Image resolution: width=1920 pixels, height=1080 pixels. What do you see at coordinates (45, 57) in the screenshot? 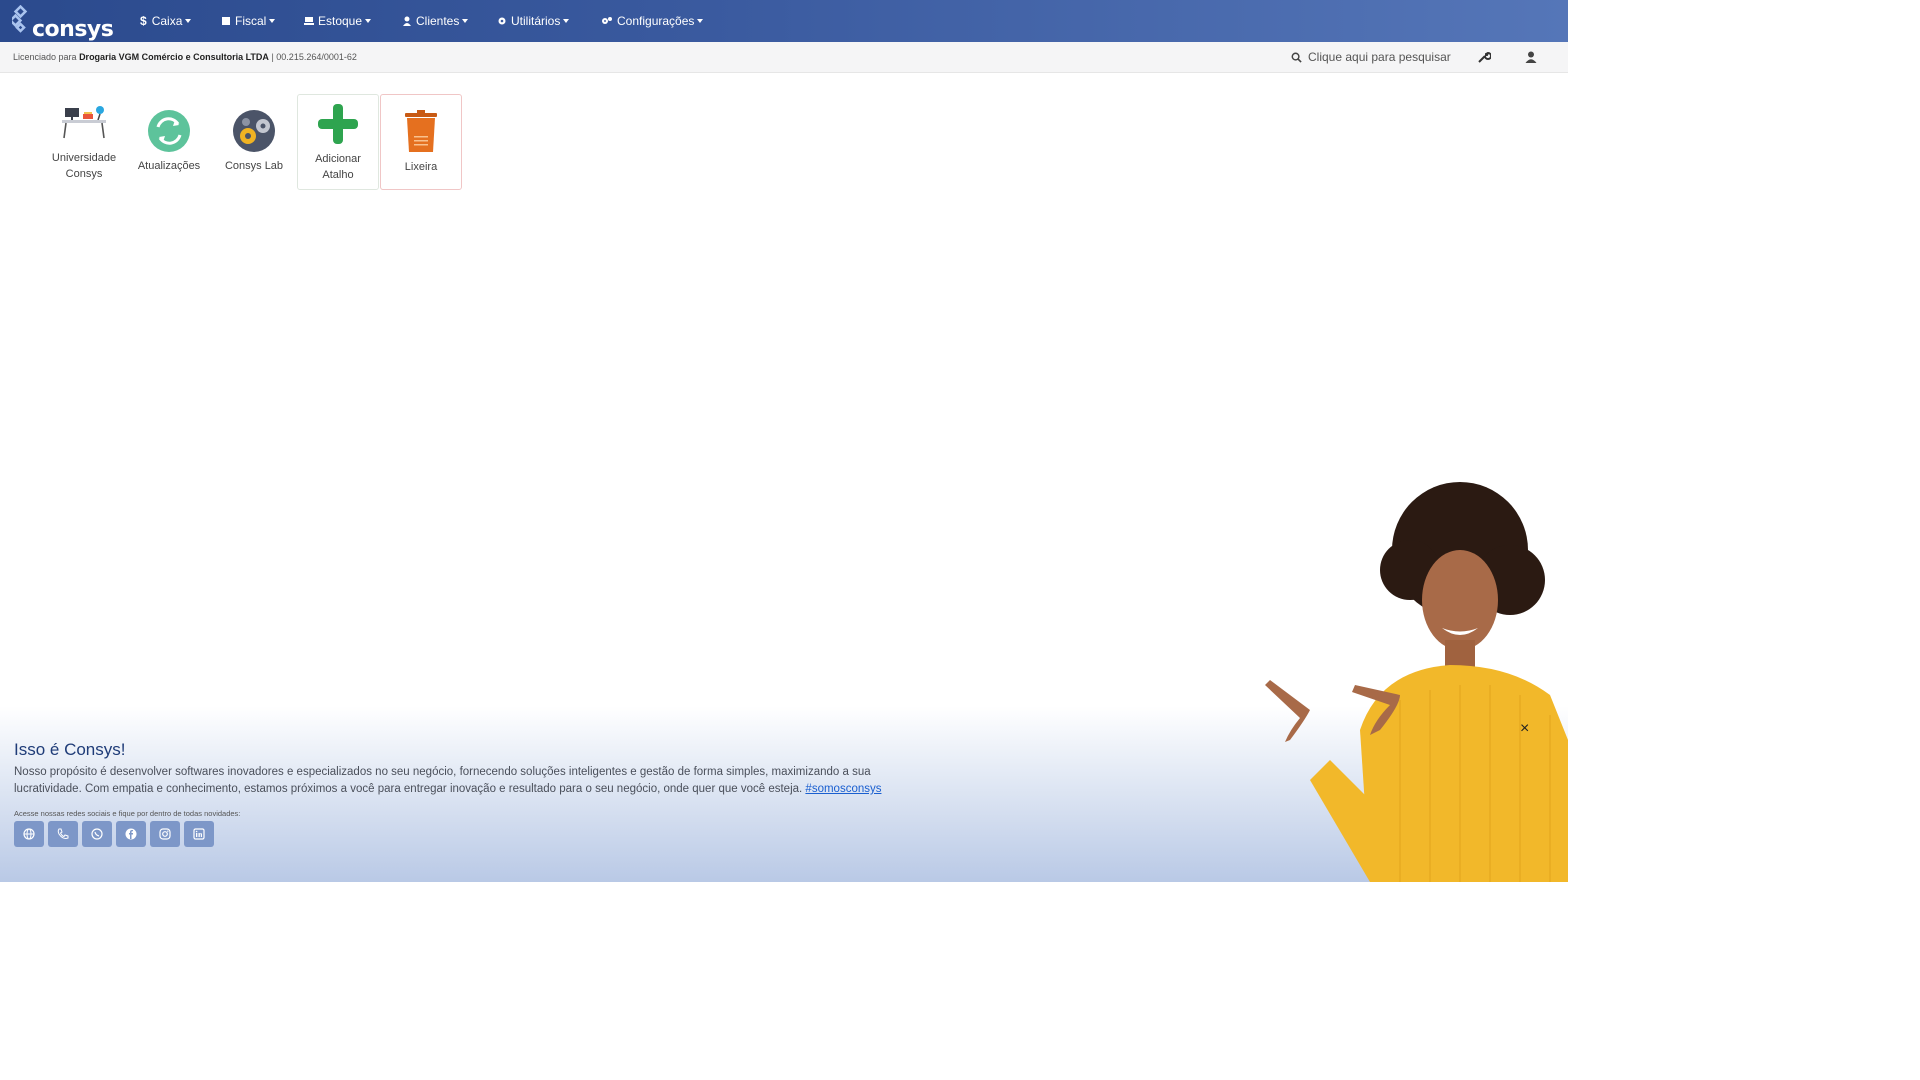
I see `license-prefix: Licenciado para` at bounding box center [45, 57].